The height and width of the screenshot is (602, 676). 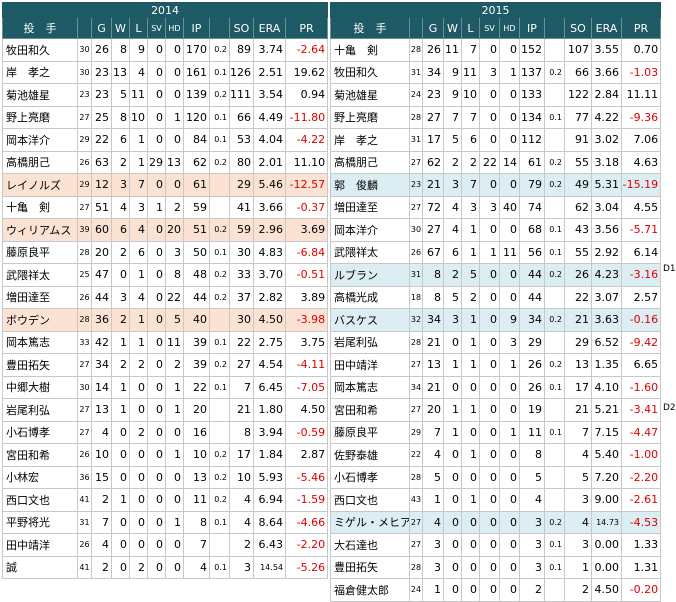 I want to click on cell-hd: 11, so click(x=174, y=342).